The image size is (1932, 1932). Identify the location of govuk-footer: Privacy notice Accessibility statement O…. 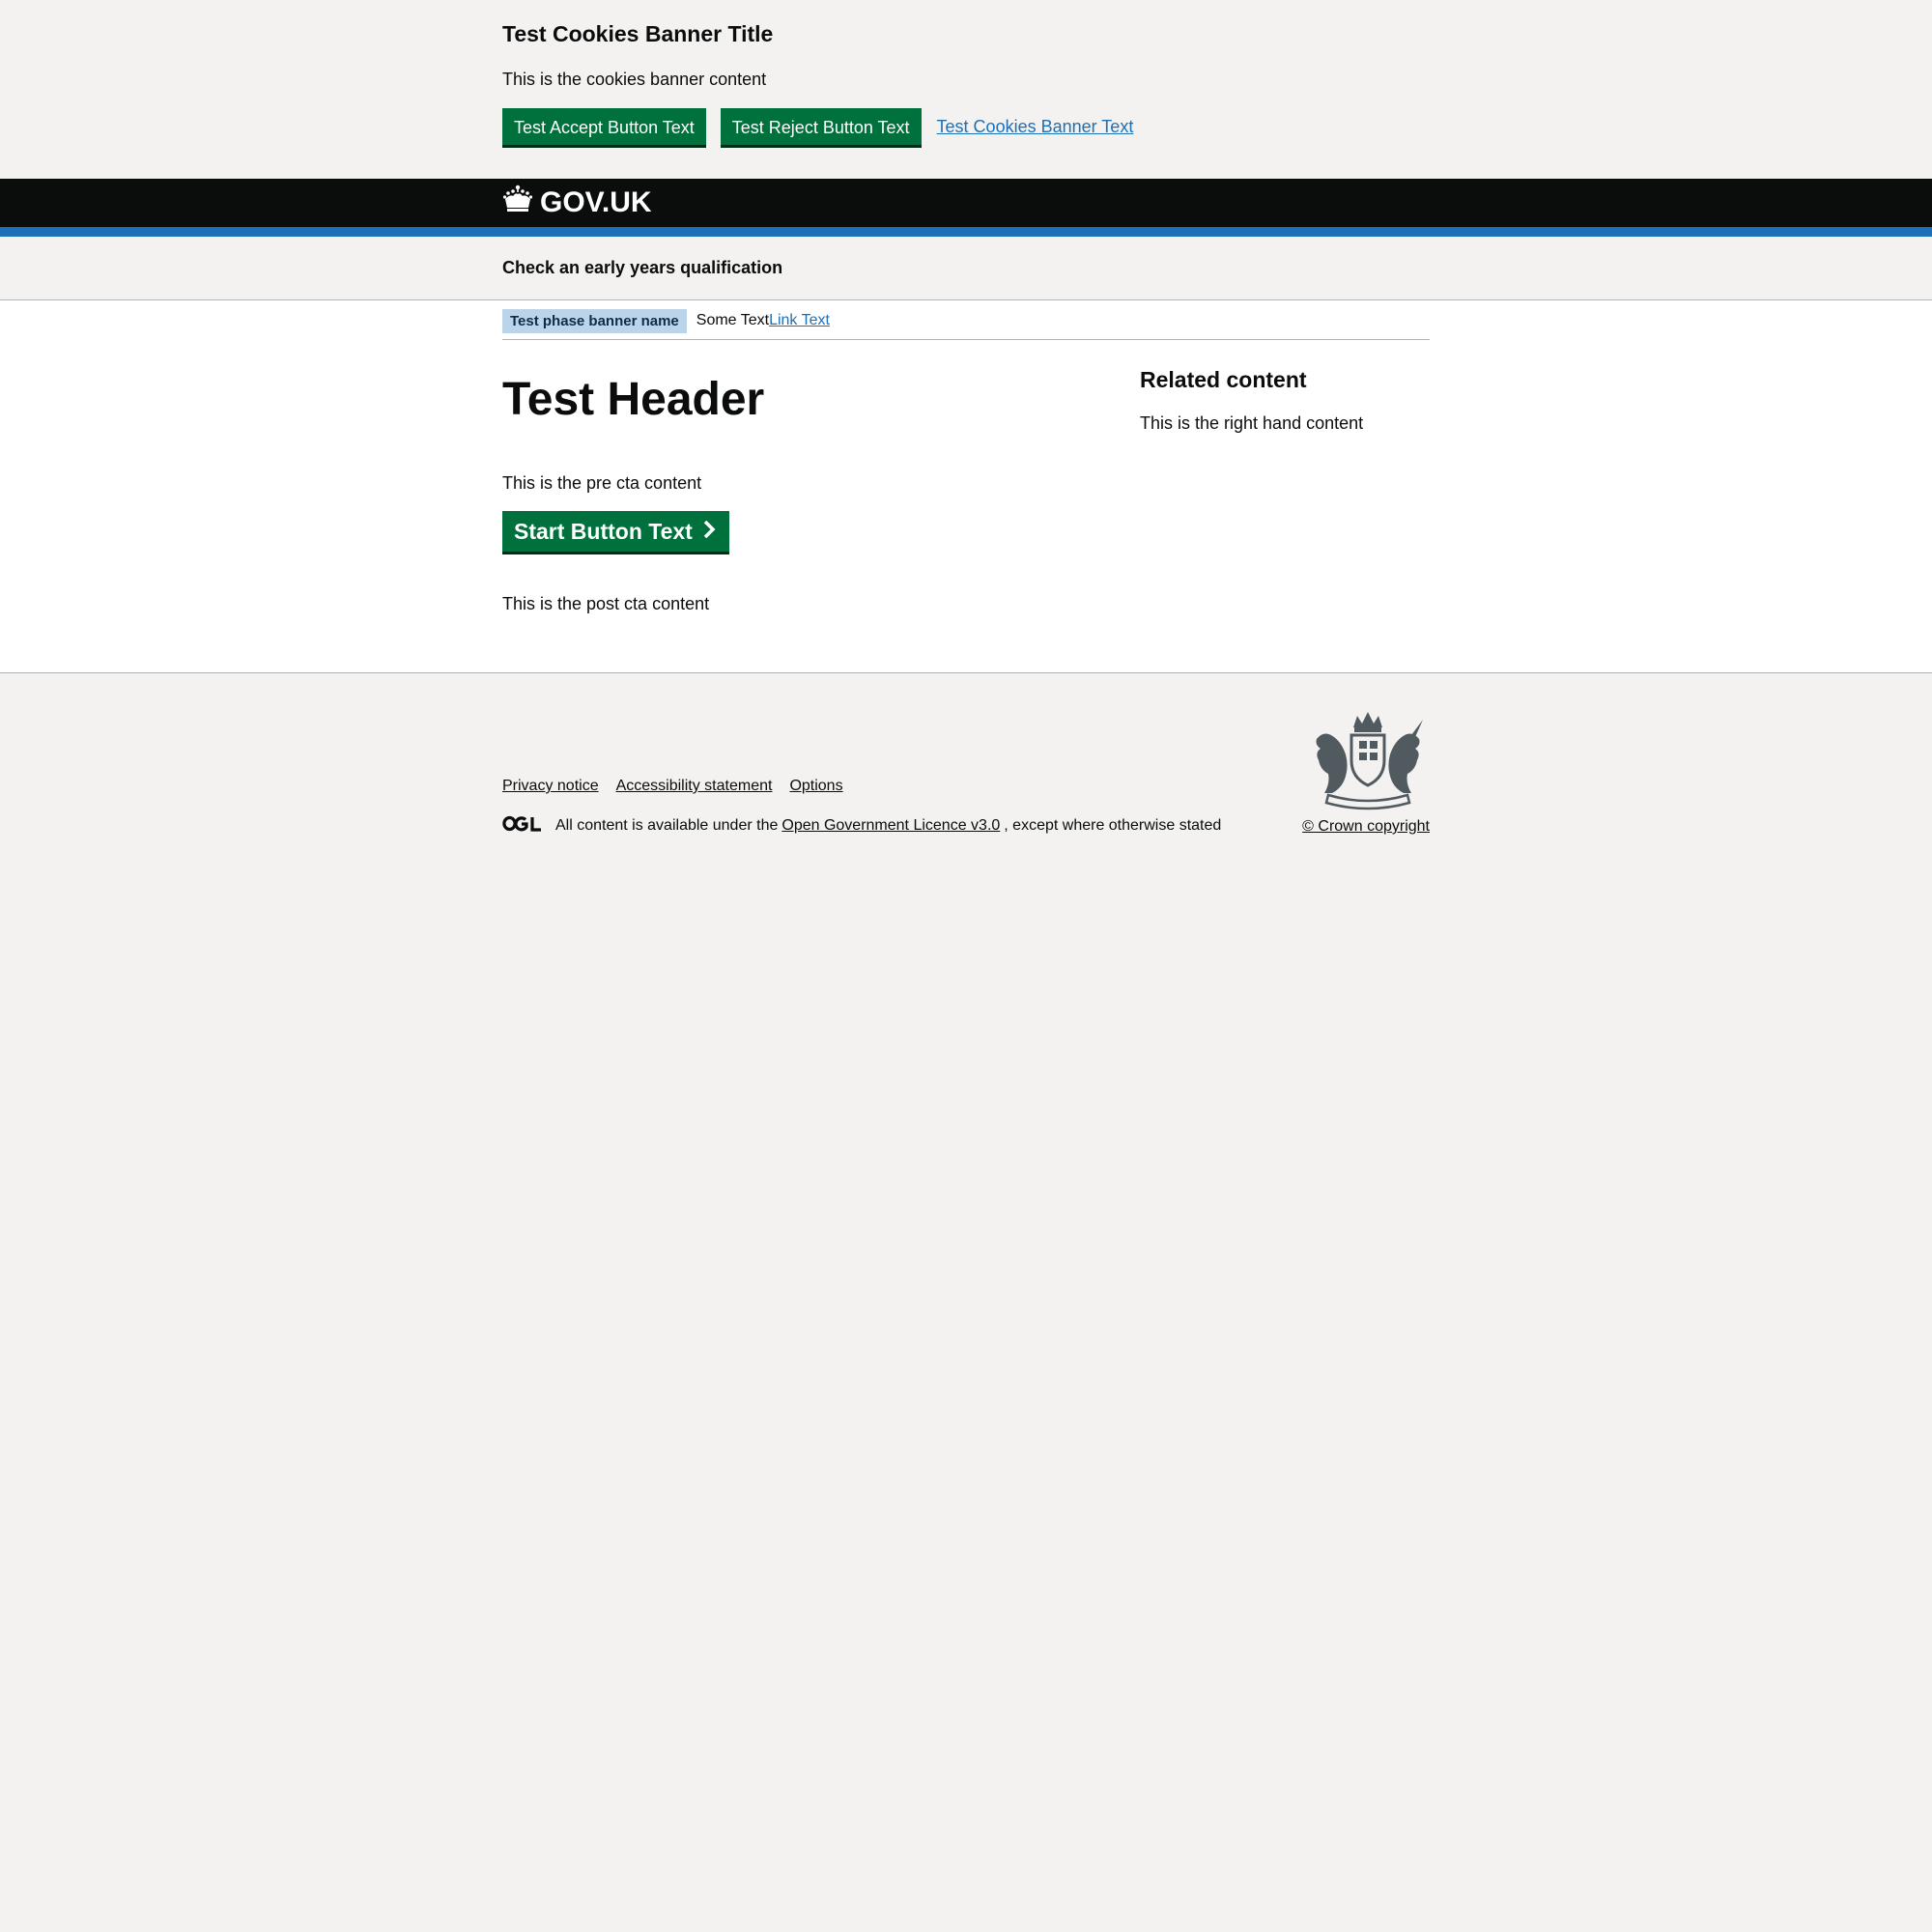
(966, 760).